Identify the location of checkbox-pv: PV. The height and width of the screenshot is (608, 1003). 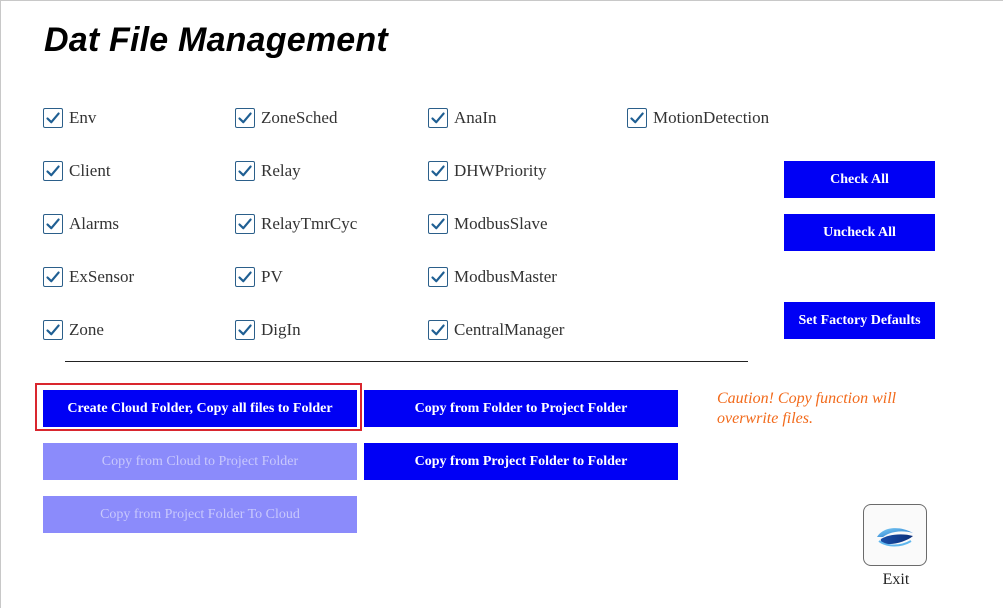
(259, 277).